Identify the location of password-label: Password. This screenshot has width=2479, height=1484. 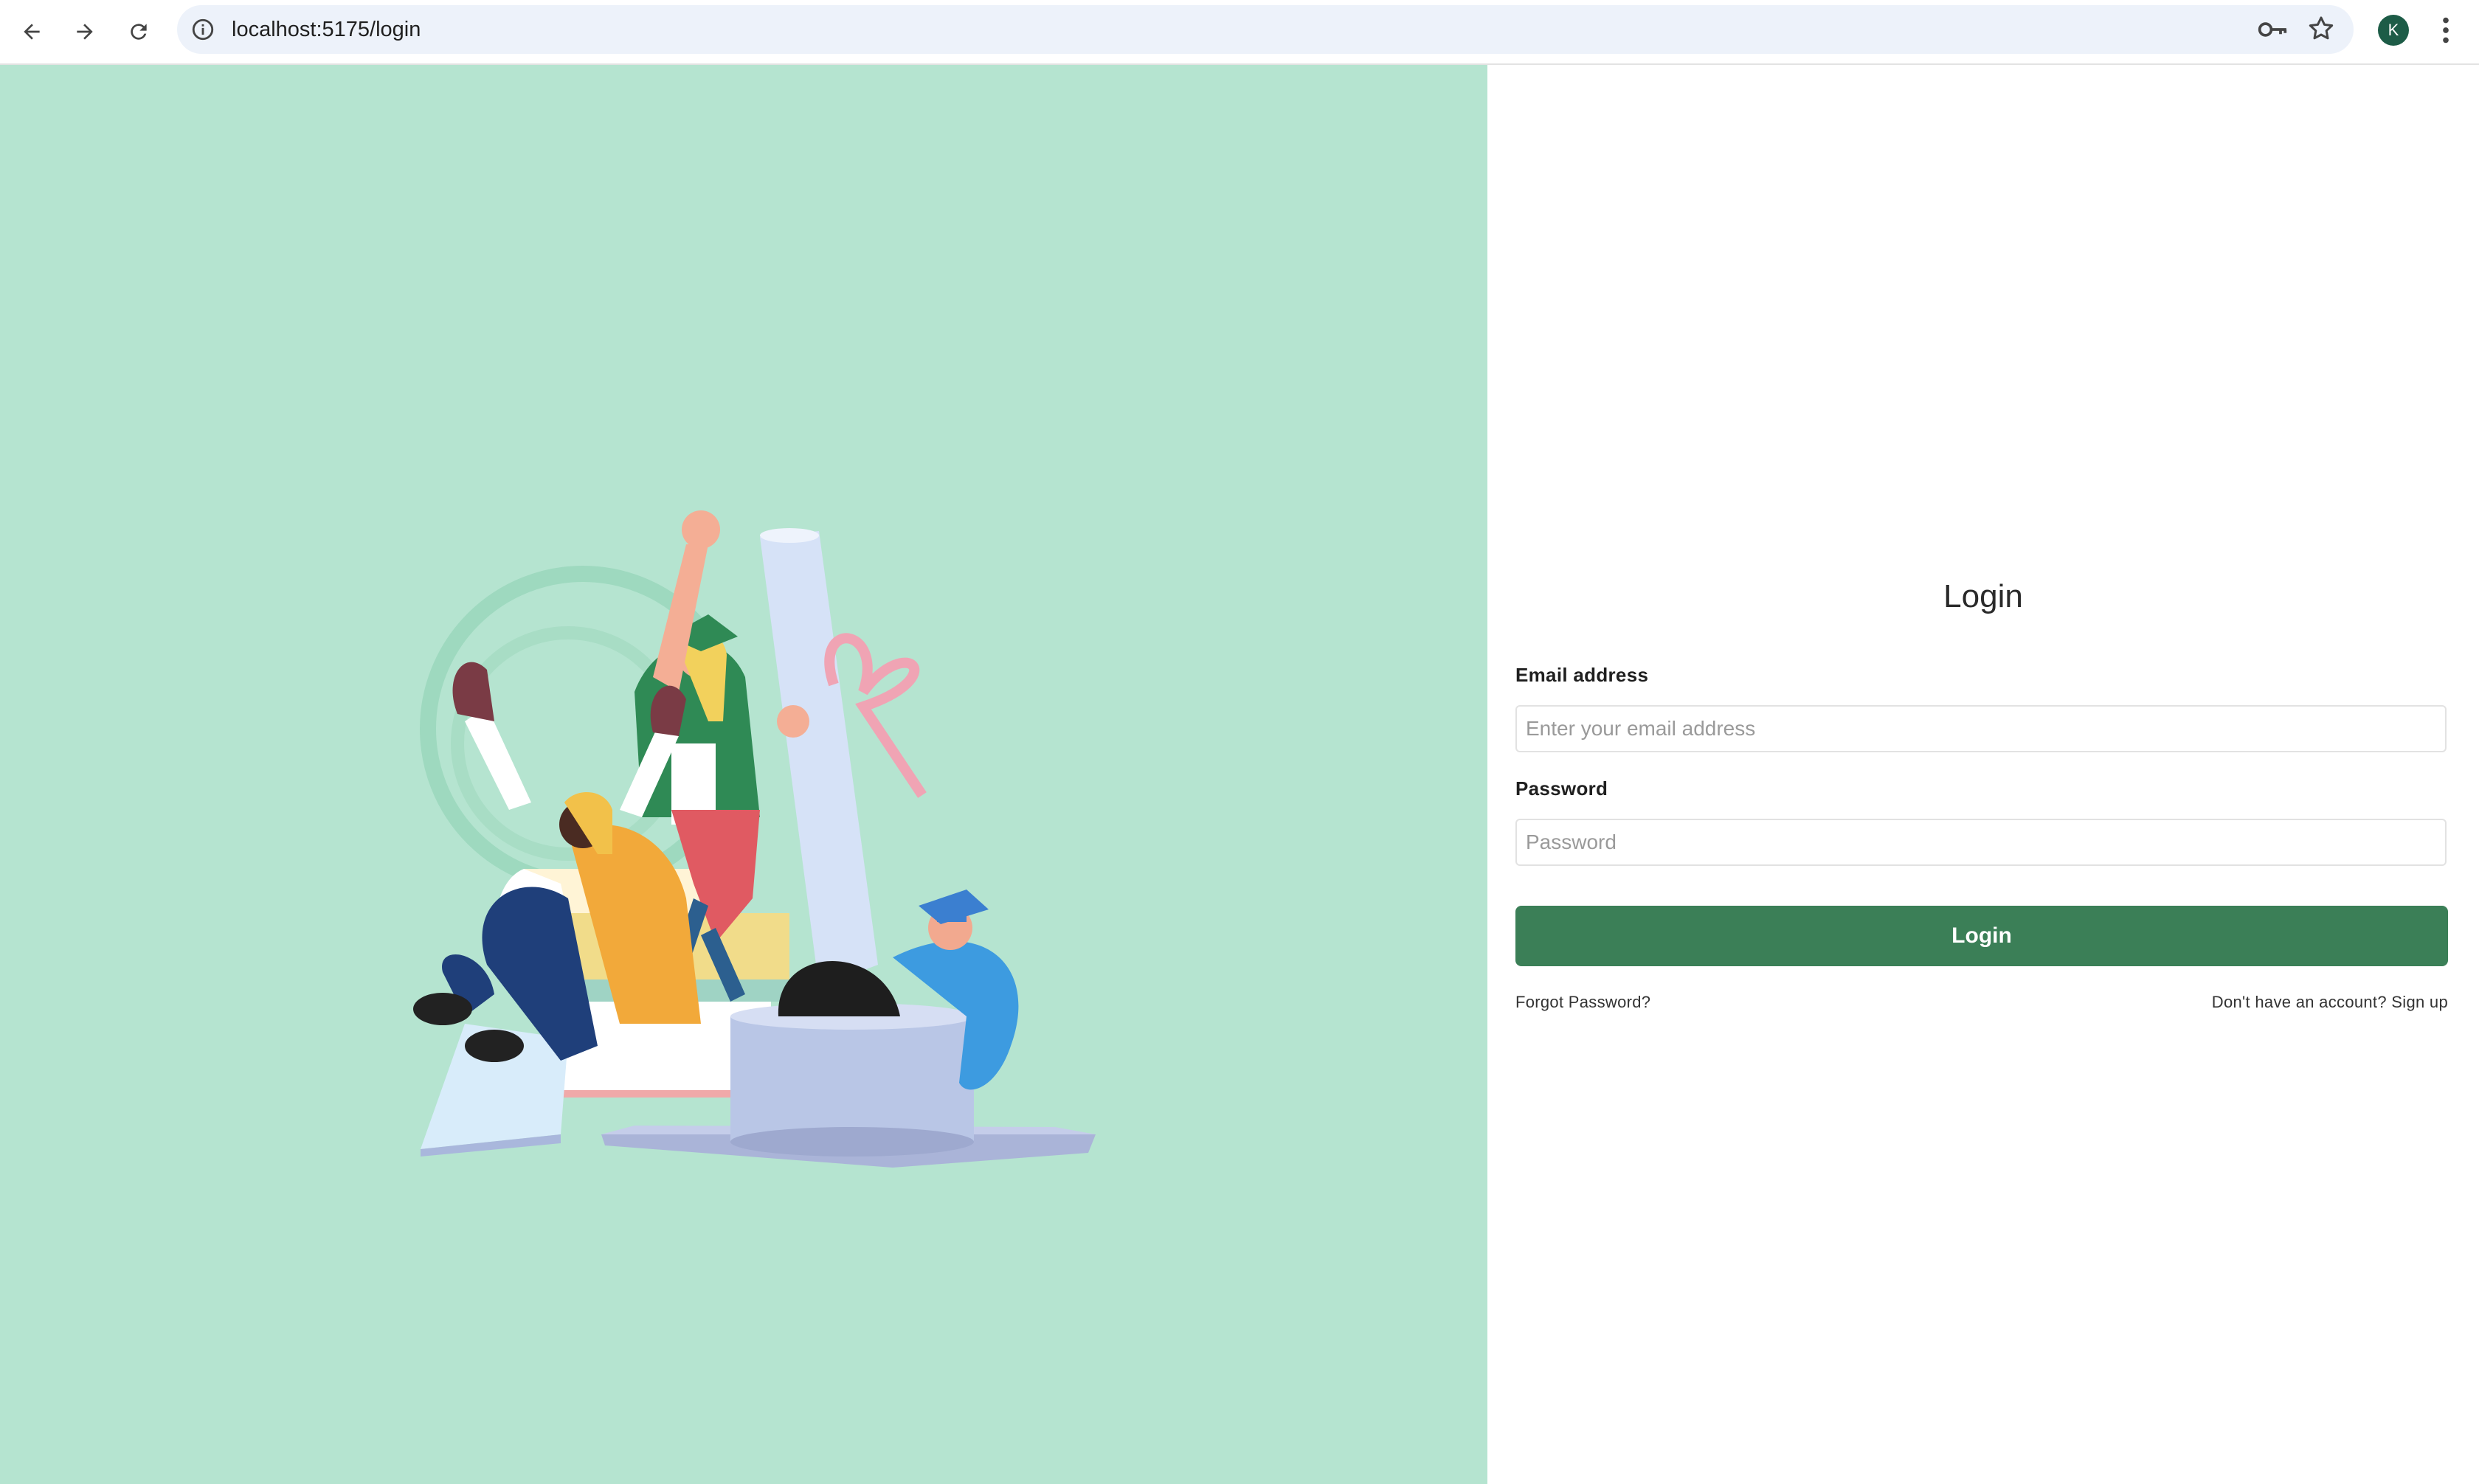
(1561, 788).